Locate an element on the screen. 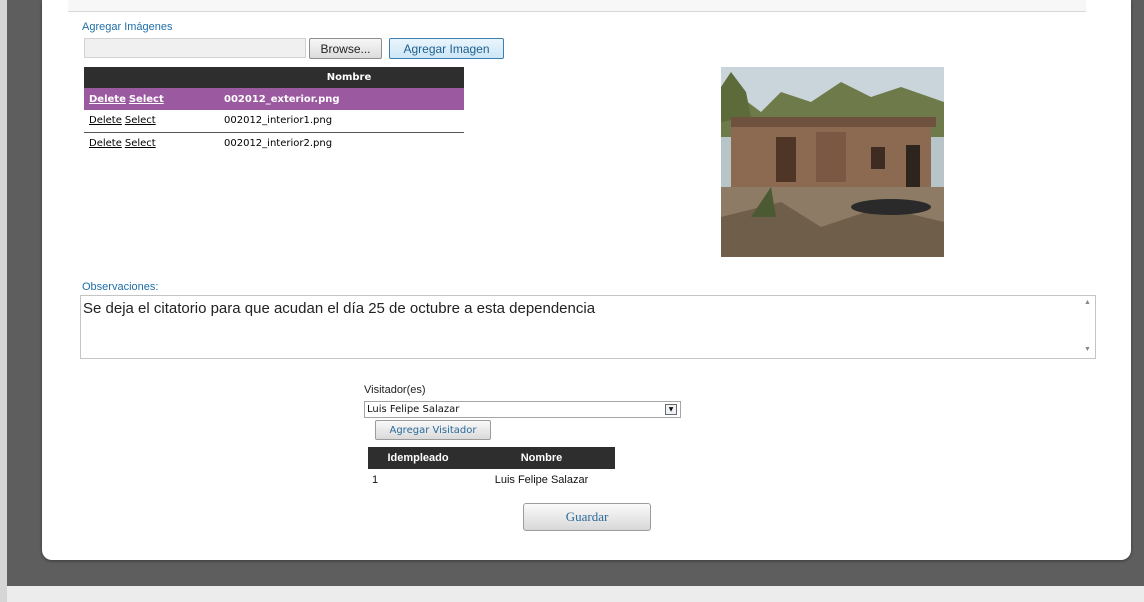  table-row: Delete Select 002012_interior1.png is located at coordinates (274, 121).